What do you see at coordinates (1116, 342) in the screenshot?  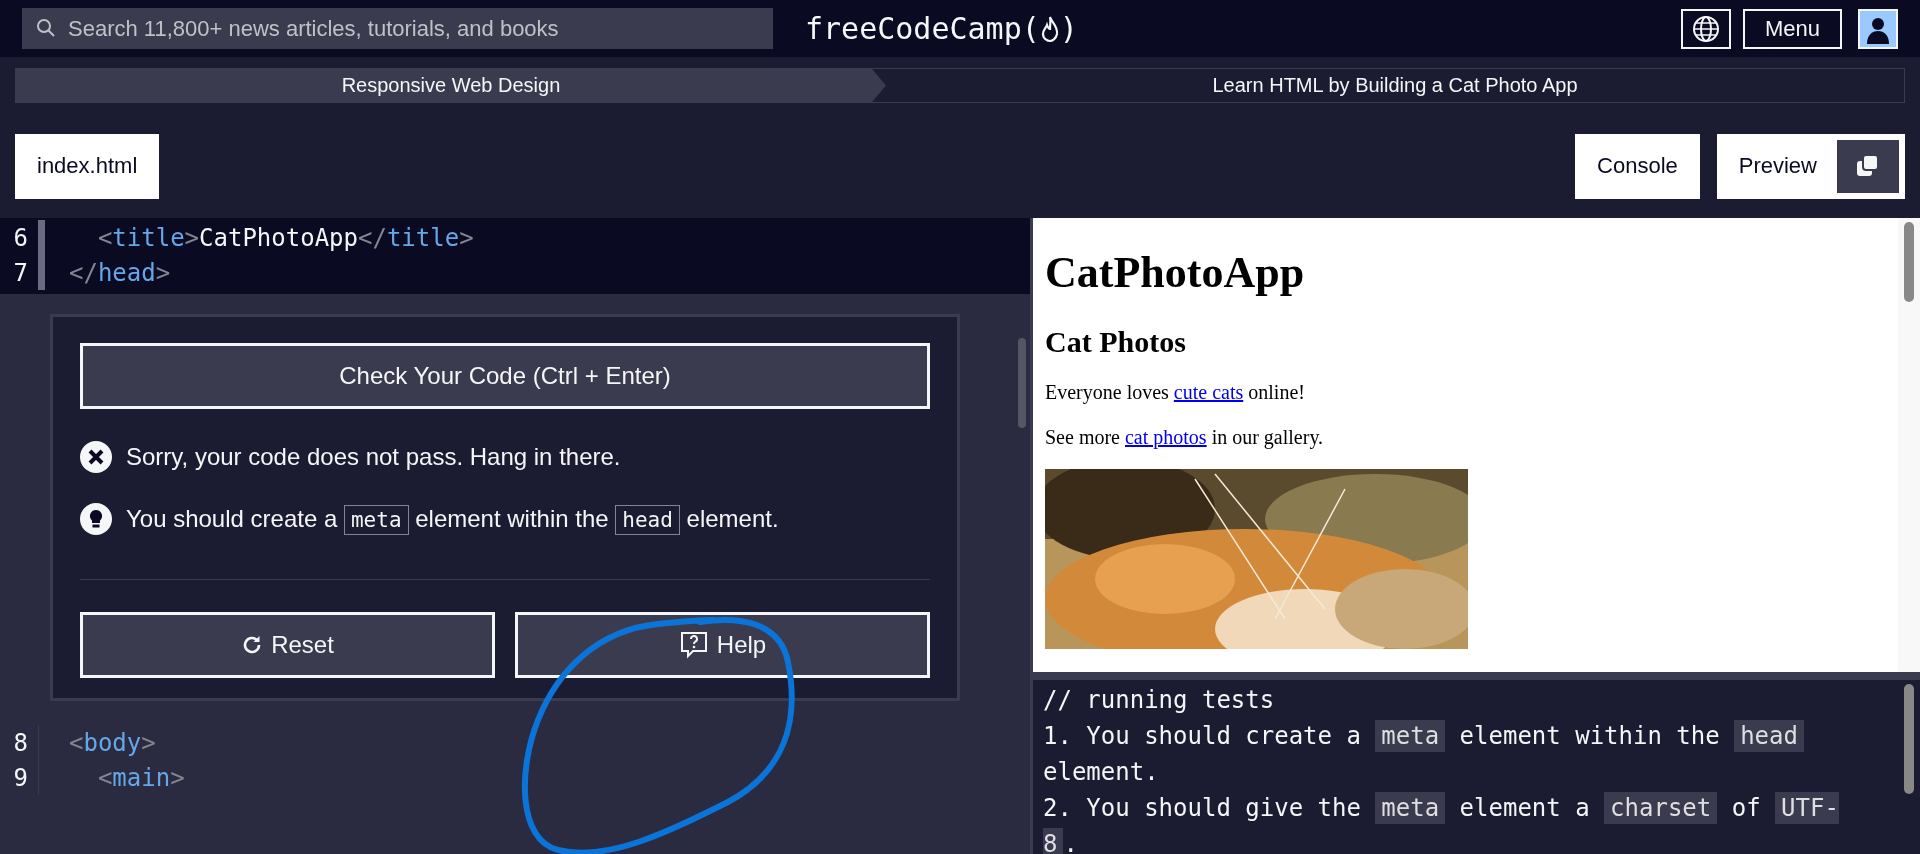 I see `preview-subheading: Cat Photos` at bounding box center [1116, 342].